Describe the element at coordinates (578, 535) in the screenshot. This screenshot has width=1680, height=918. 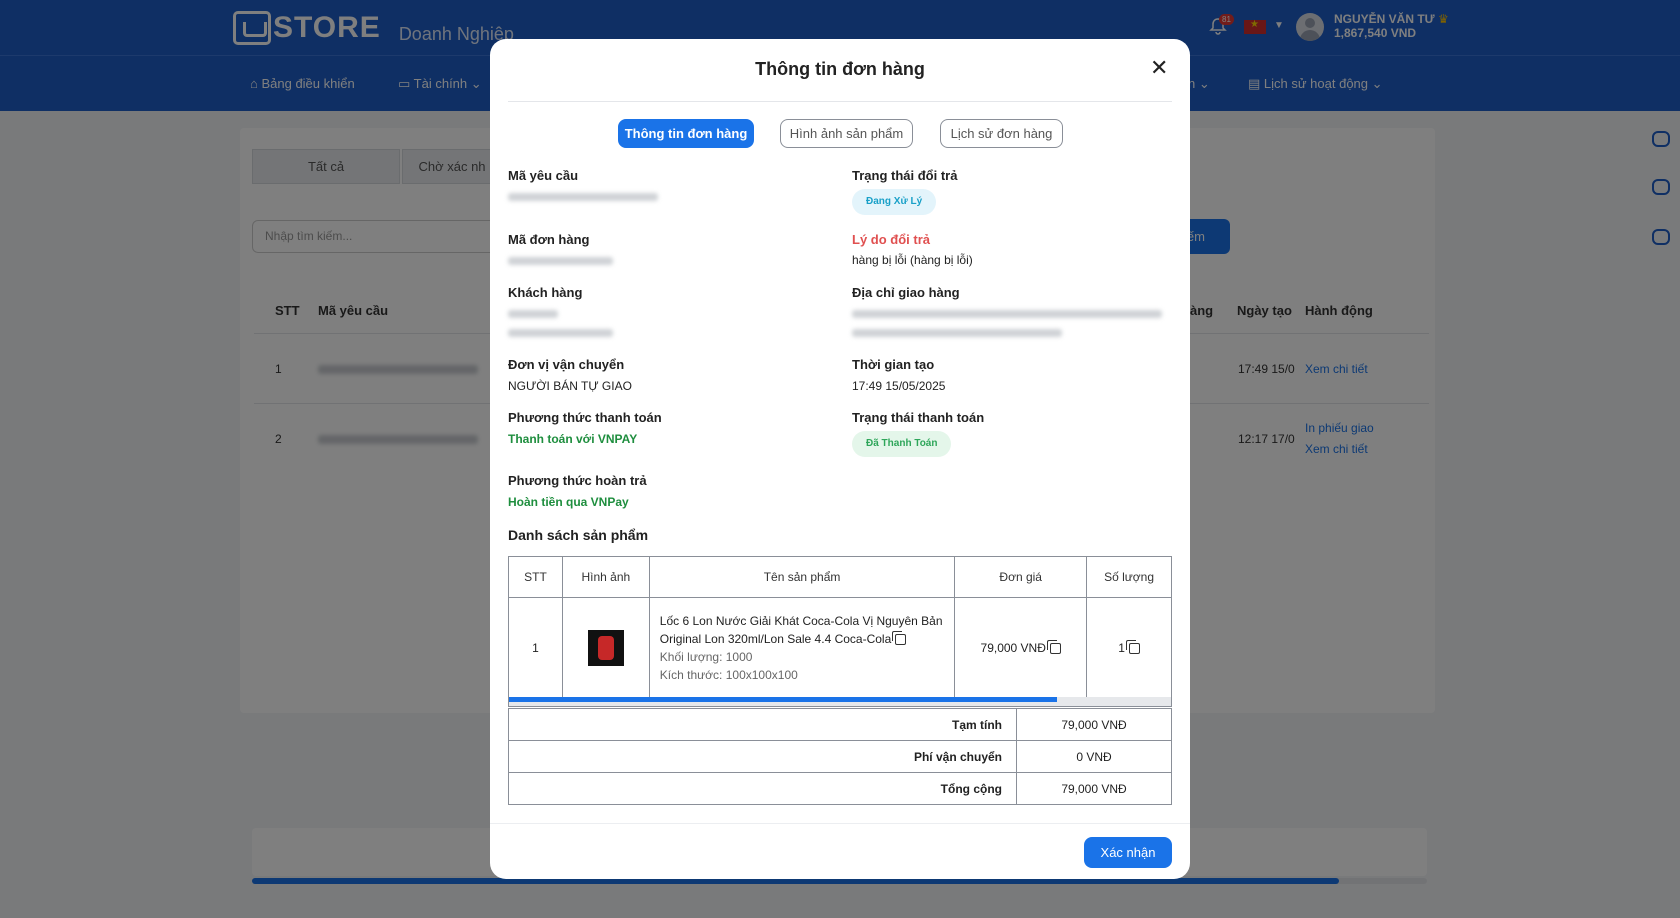
I see `products-title: Danh sách sản phẩm` at that location.